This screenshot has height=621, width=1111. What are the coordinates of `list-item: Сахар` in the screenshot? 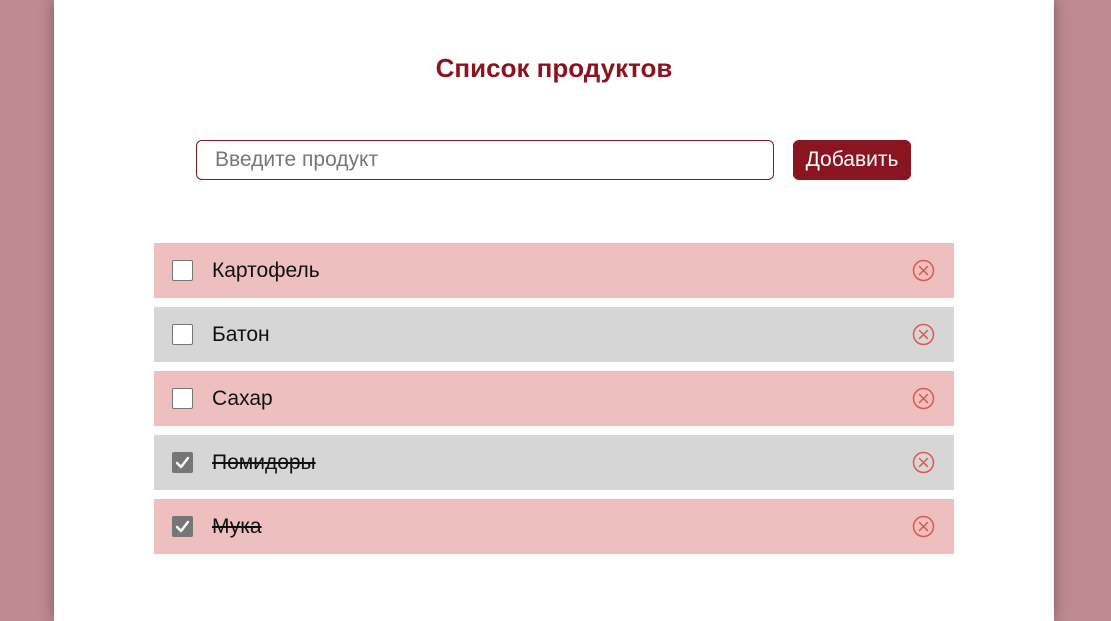 It's located at (554, 398).